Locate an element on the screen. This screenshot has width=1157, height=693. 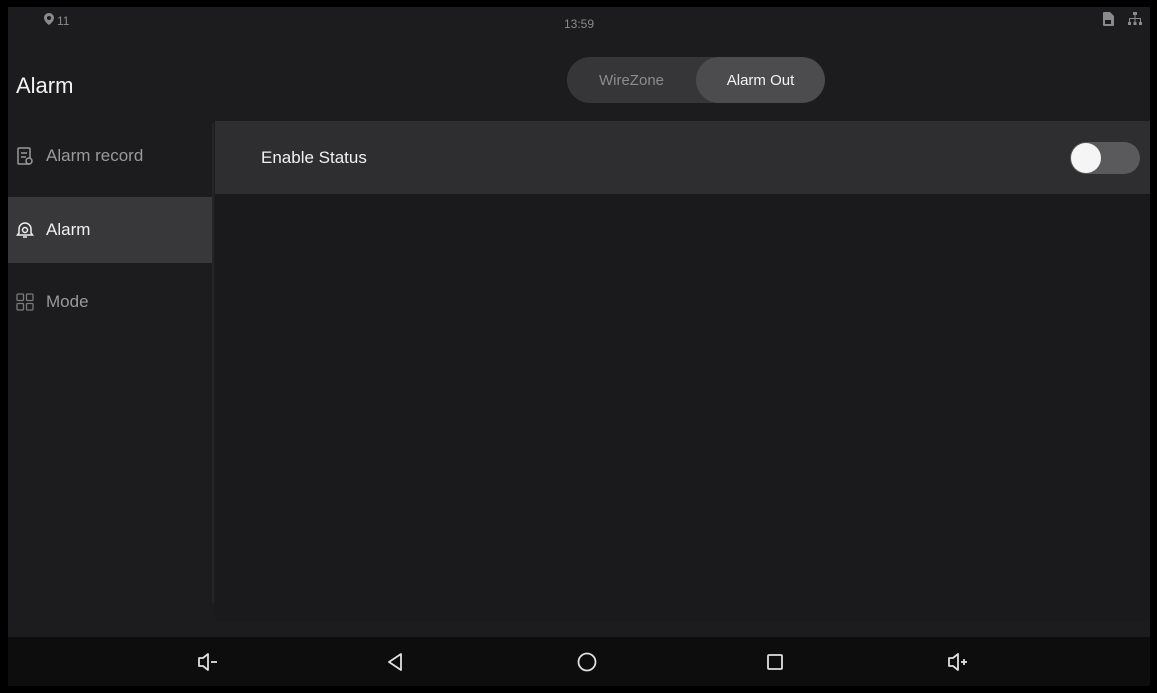
alarm-record-icon is located at coordinates (25, 156).